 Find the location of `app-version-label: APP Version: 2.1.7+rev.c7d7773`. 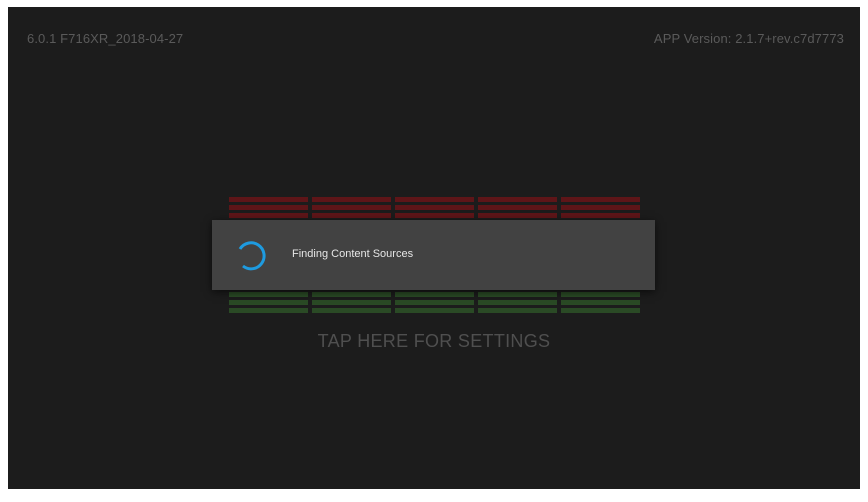

app-version-label: APP Version: 2.1.7+rev.c7d7773 is located at coordinates (748, 38).